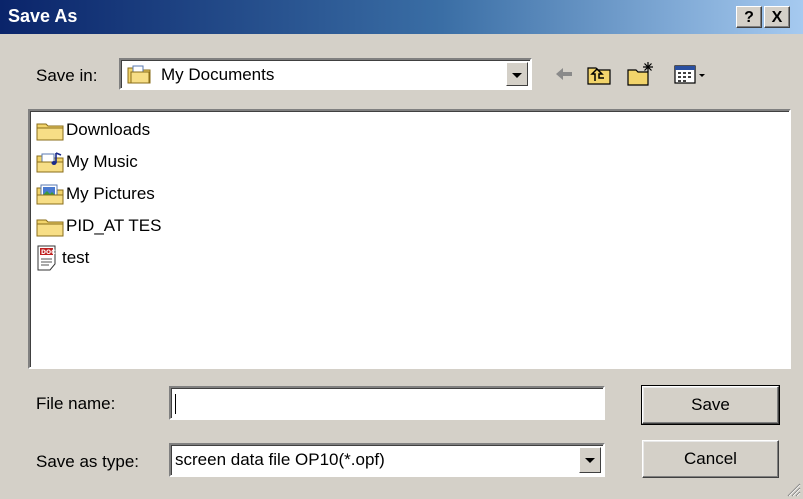  Describe the element at coordinates (88, 461) in the screenshot. I see `save-as-type-label: Save as type:` at that location.